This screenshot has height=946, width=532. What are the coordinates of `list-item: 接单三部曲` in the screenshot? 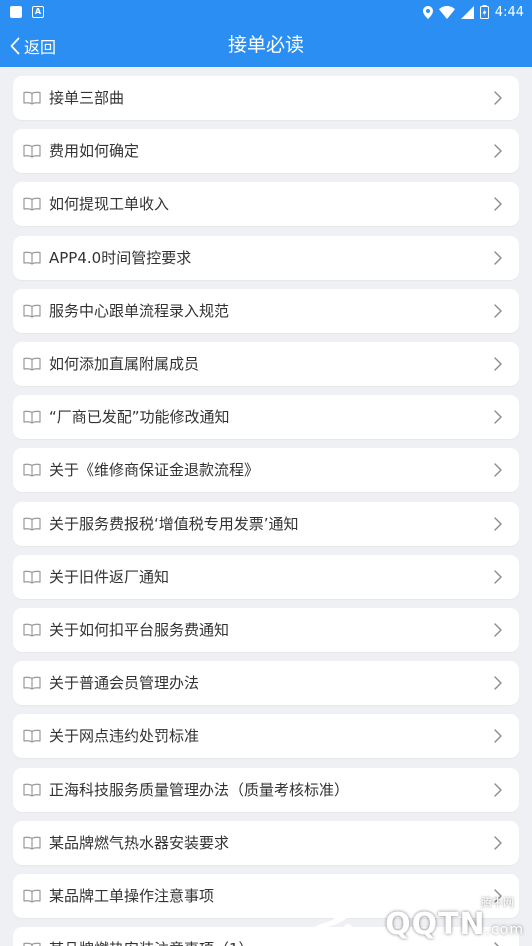 It's located at (266, 98).